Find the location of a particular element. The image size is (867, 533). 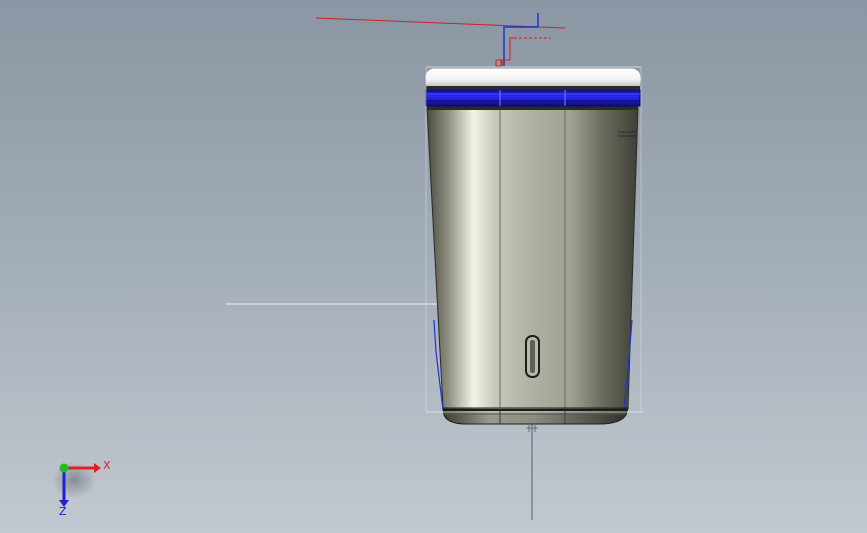

lid-bottom-band is located at coordinates (533, 88).